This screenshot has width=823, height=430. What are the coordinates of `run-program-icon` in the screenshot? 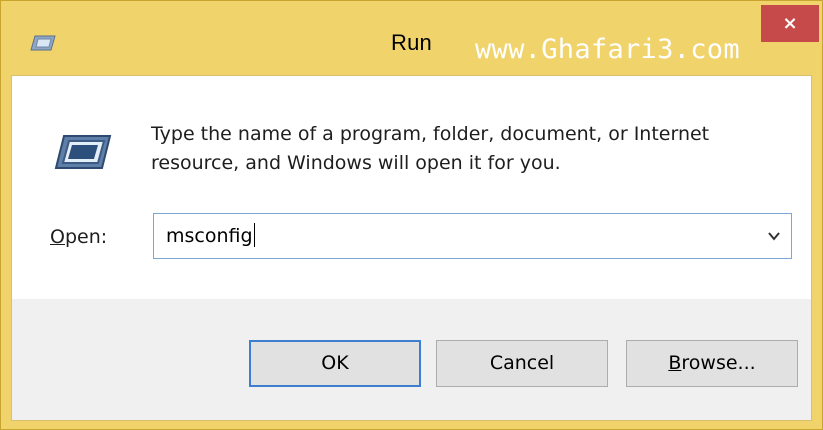 It's located at (83, 152).